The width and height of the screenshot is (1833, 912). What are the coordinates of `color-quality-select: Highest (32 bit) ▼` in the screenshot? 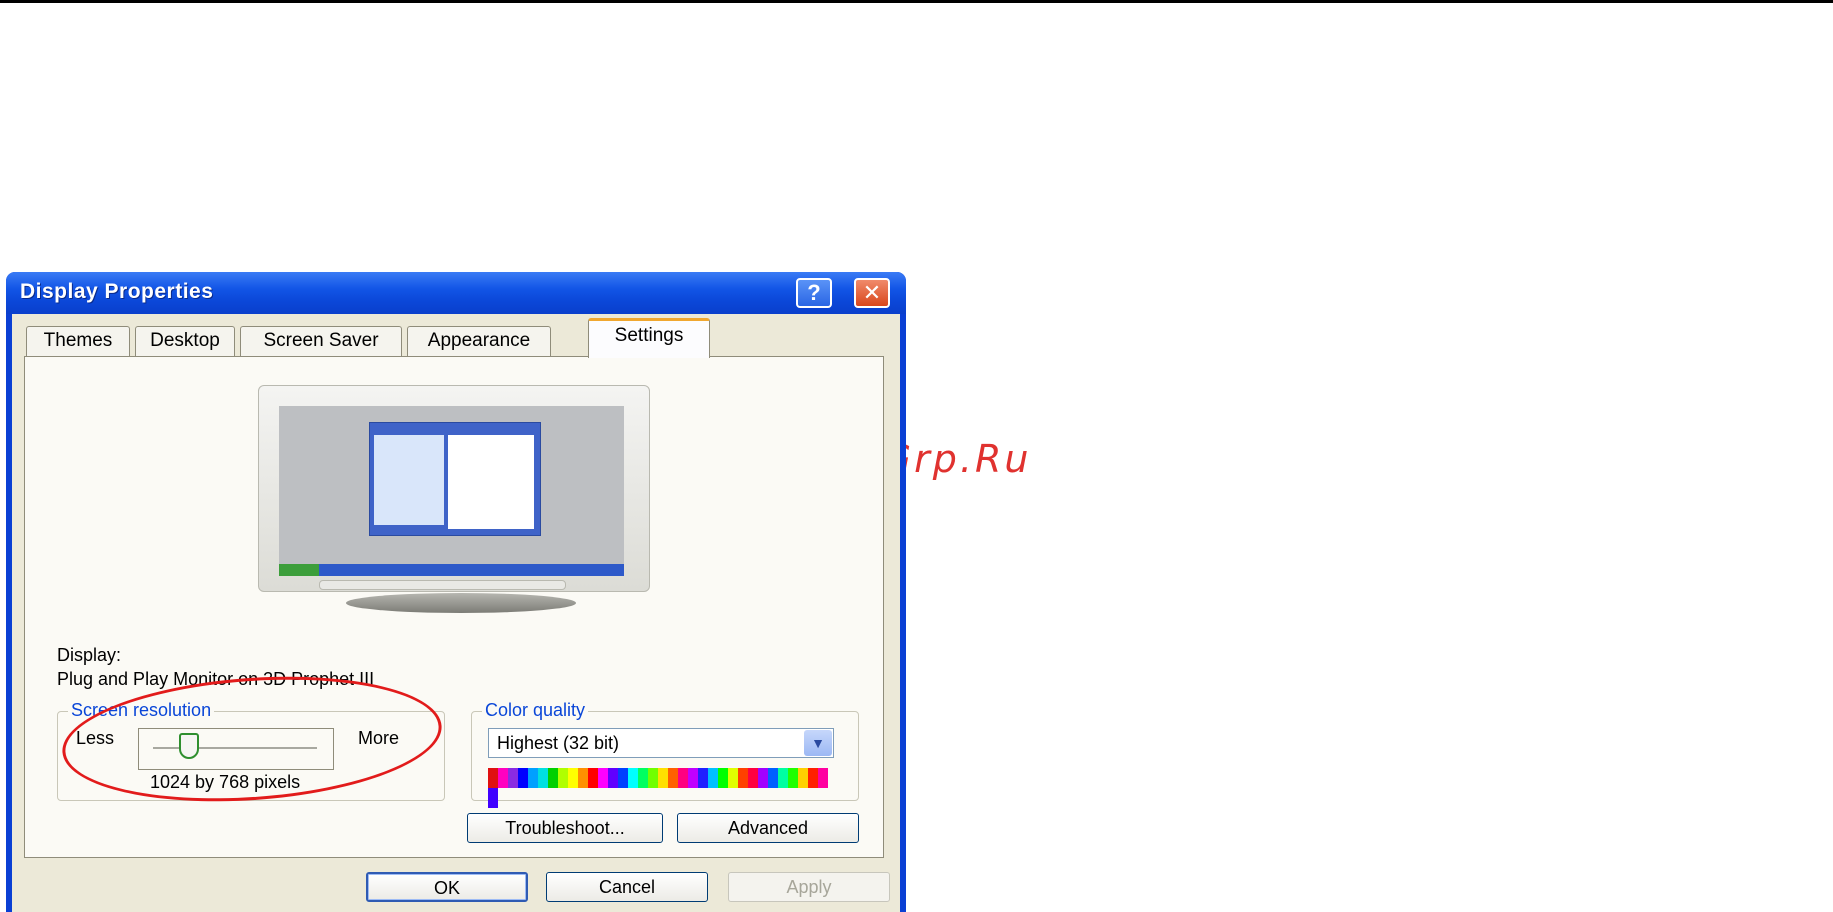 It's located at (661, 743).